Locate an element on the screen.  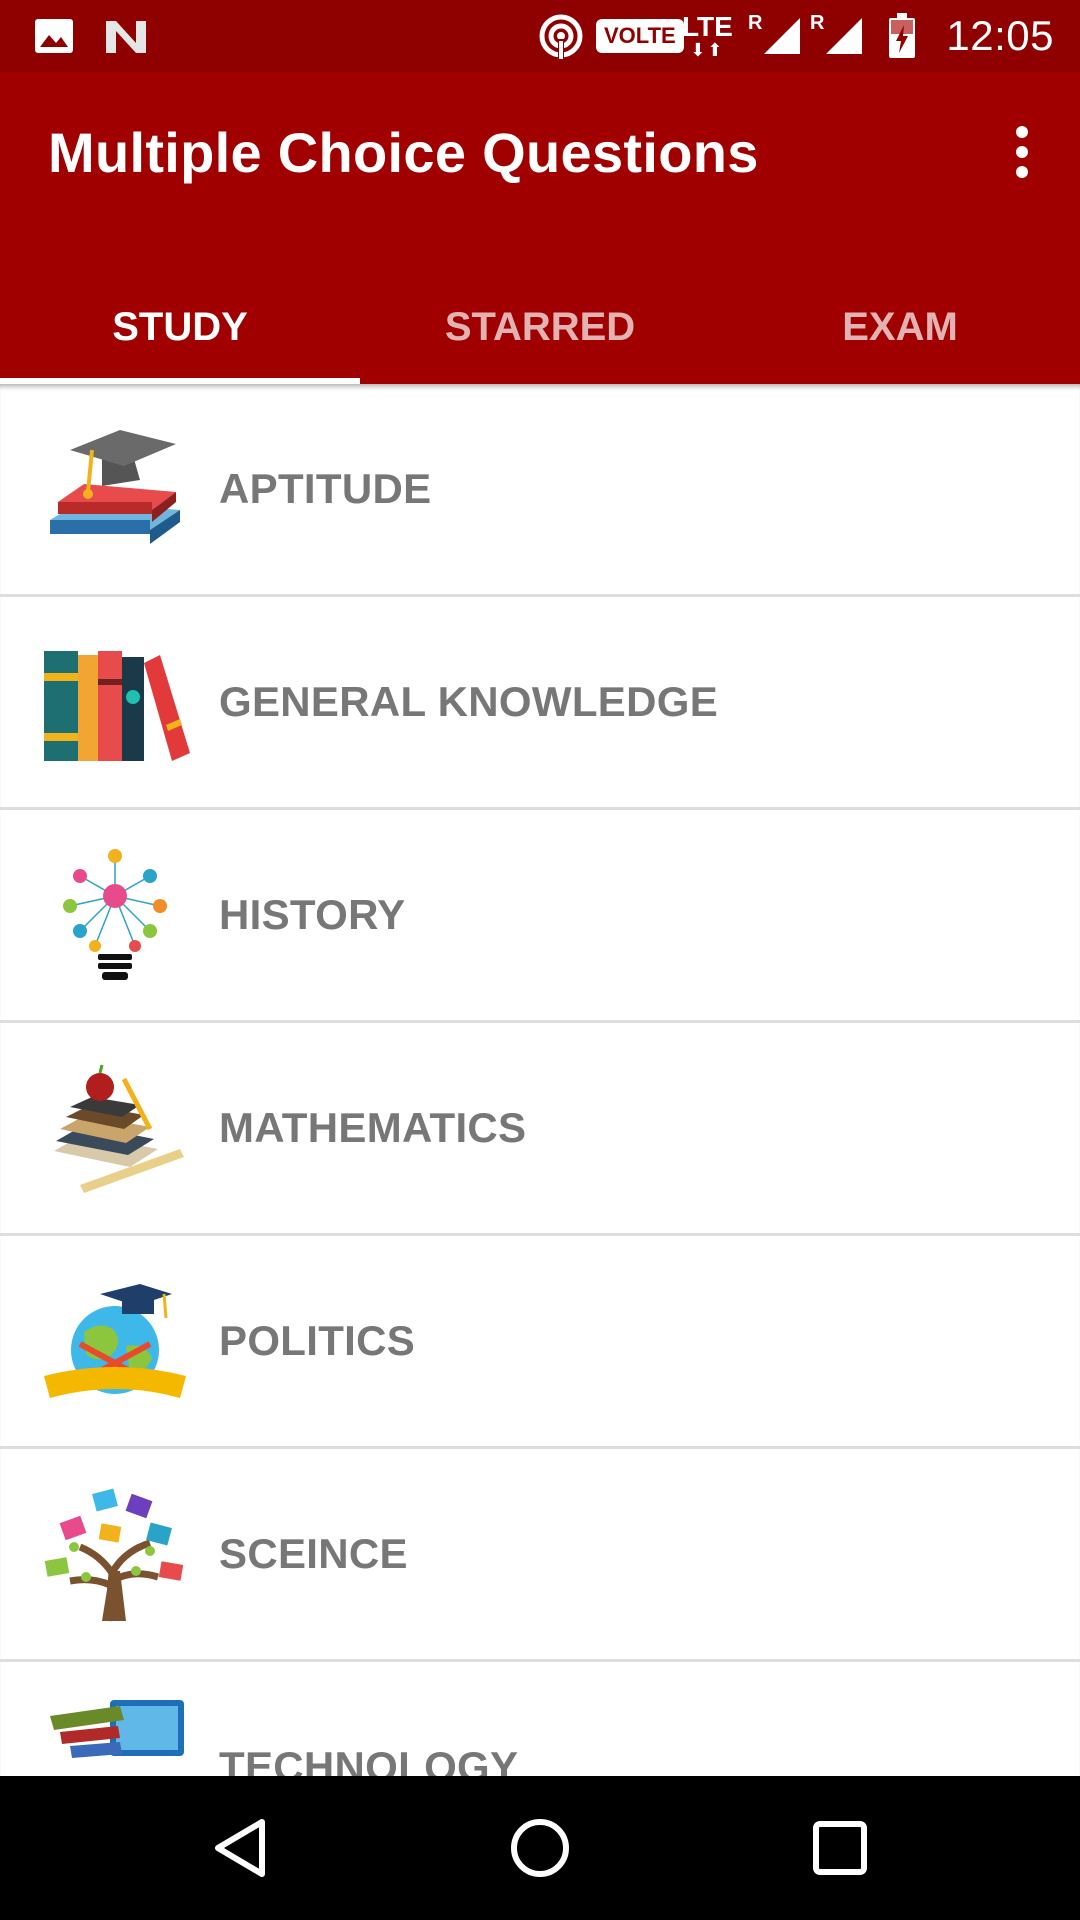
list-item-politics: POLITICS is located at coordinates (540, 1342).